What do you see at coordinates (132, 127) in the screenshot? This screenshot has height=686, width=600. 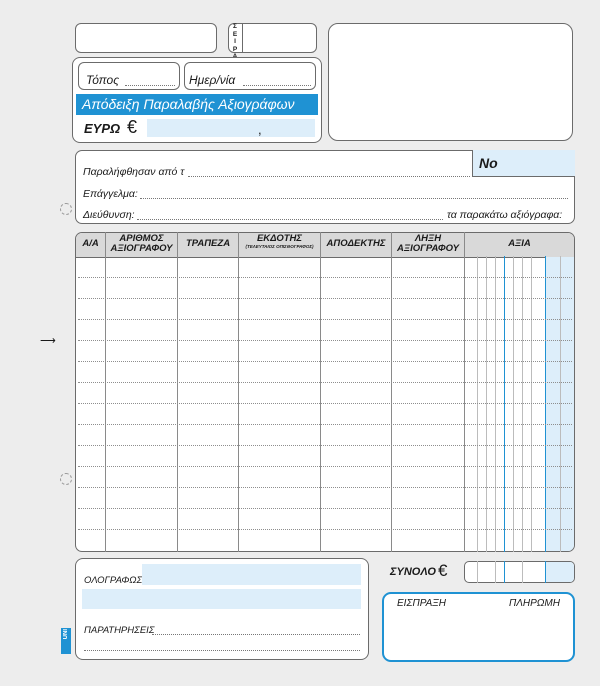 I see `euro-icon: €` at bounding box center [132, 127].